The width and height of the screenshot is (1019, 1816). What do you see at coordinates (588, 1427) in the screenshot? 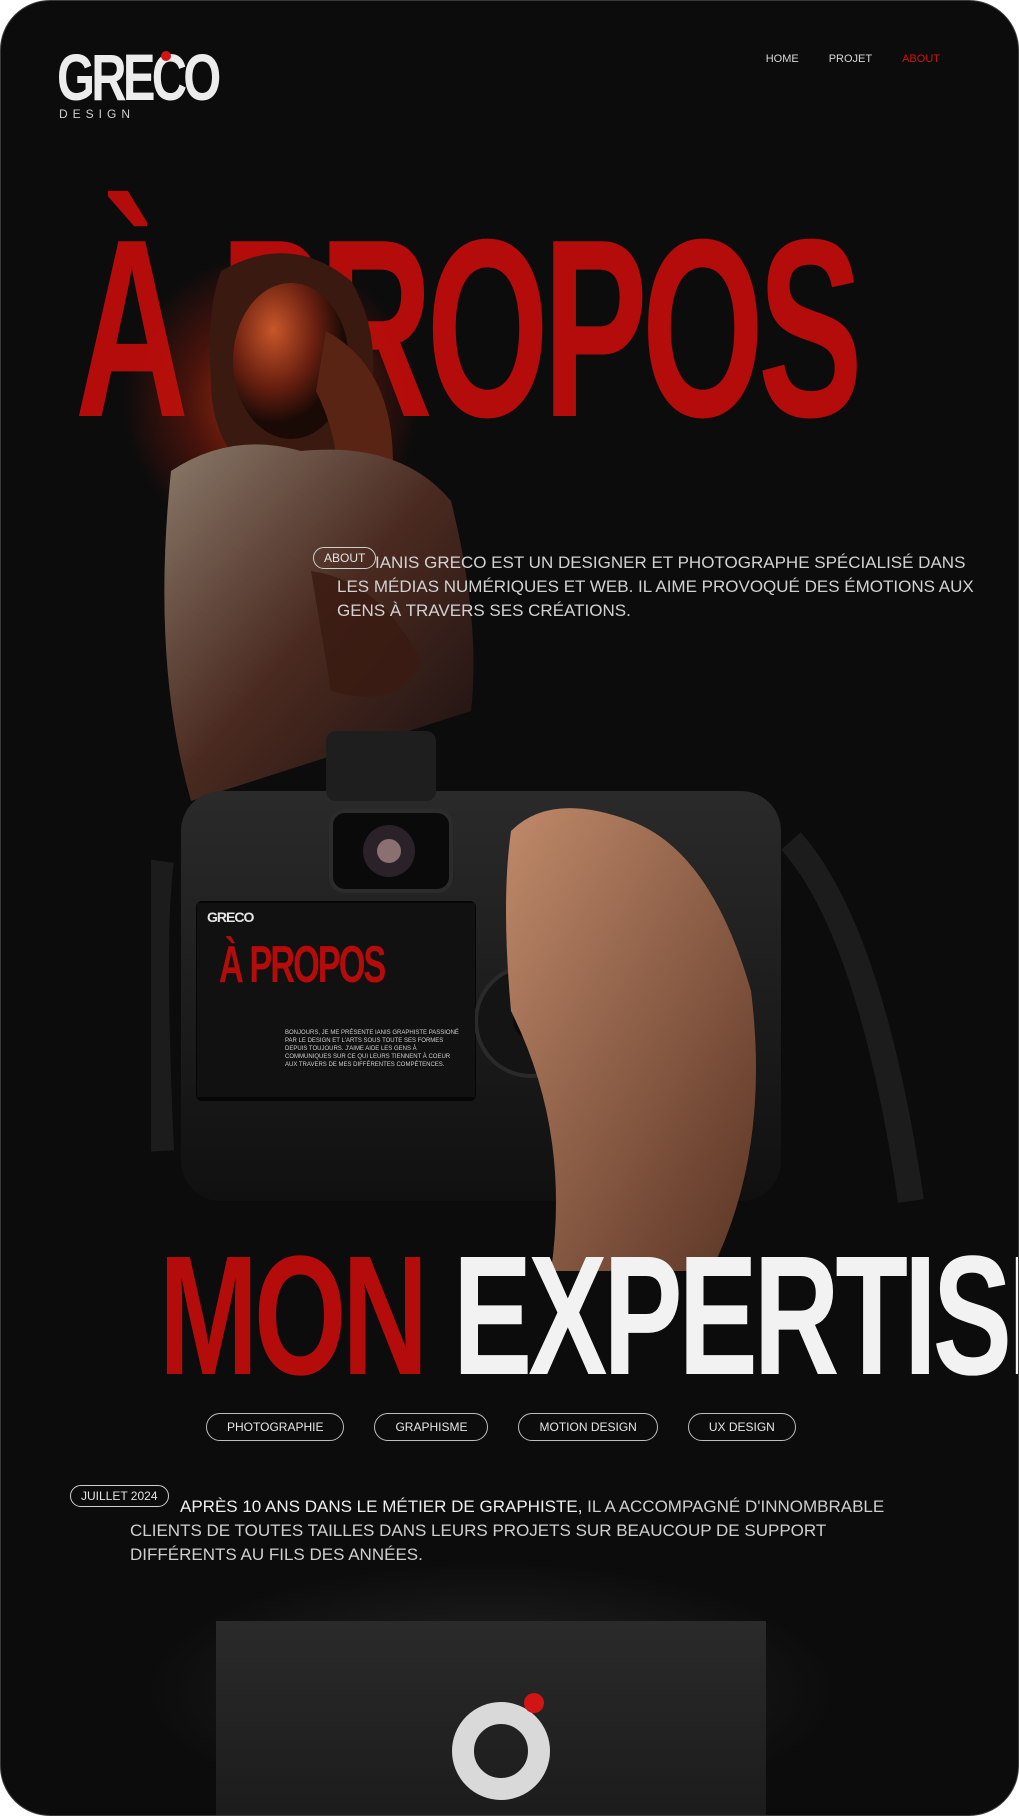
I see `tag-motion-design: MOTION DESIGN` at bounding box center [588, 1427].